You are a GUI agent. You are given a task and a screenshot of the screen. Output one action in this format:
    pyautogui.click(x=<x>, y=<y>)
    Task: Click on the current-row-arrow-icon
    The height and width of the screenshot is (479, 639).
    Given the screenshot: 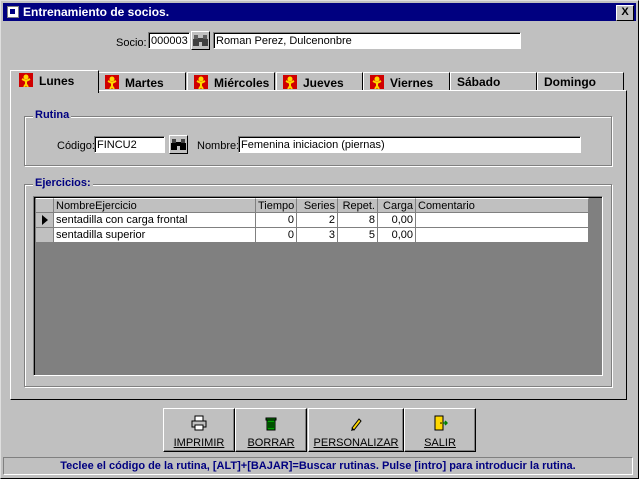 What is the action you would take?
    pyautogui.click(x=45, y=220)
    